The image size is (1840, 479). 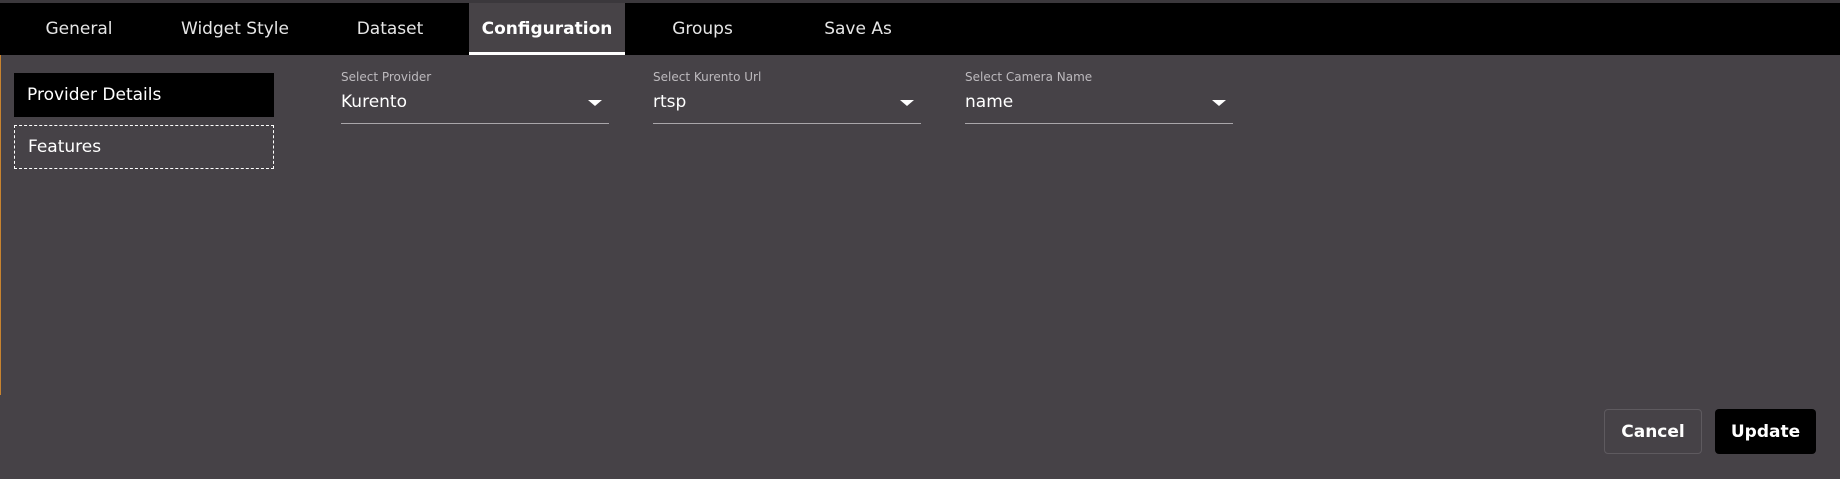 What do you see at coordinates (0, 225) in the screenshot?
I see `left-accent-edge` at bounding box center [0, 225].